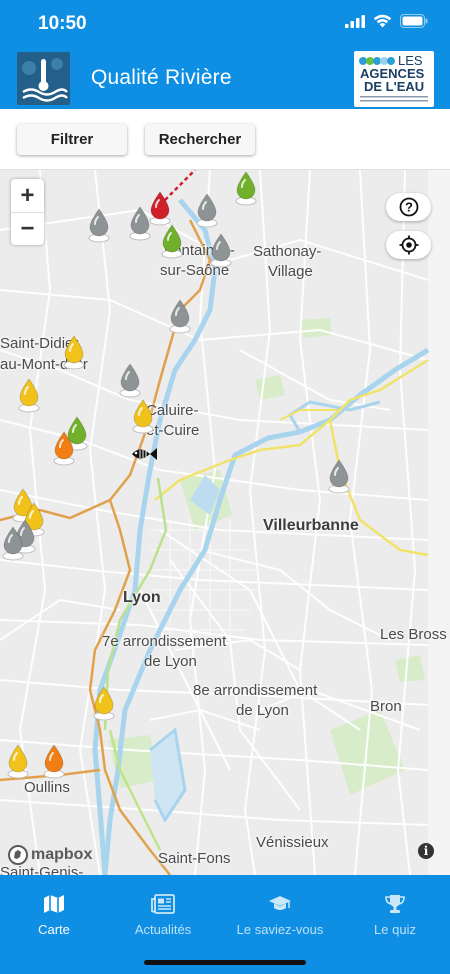 This screenshot has width=450, height=974. I want to click on info-icon: i, so click(426, 851).